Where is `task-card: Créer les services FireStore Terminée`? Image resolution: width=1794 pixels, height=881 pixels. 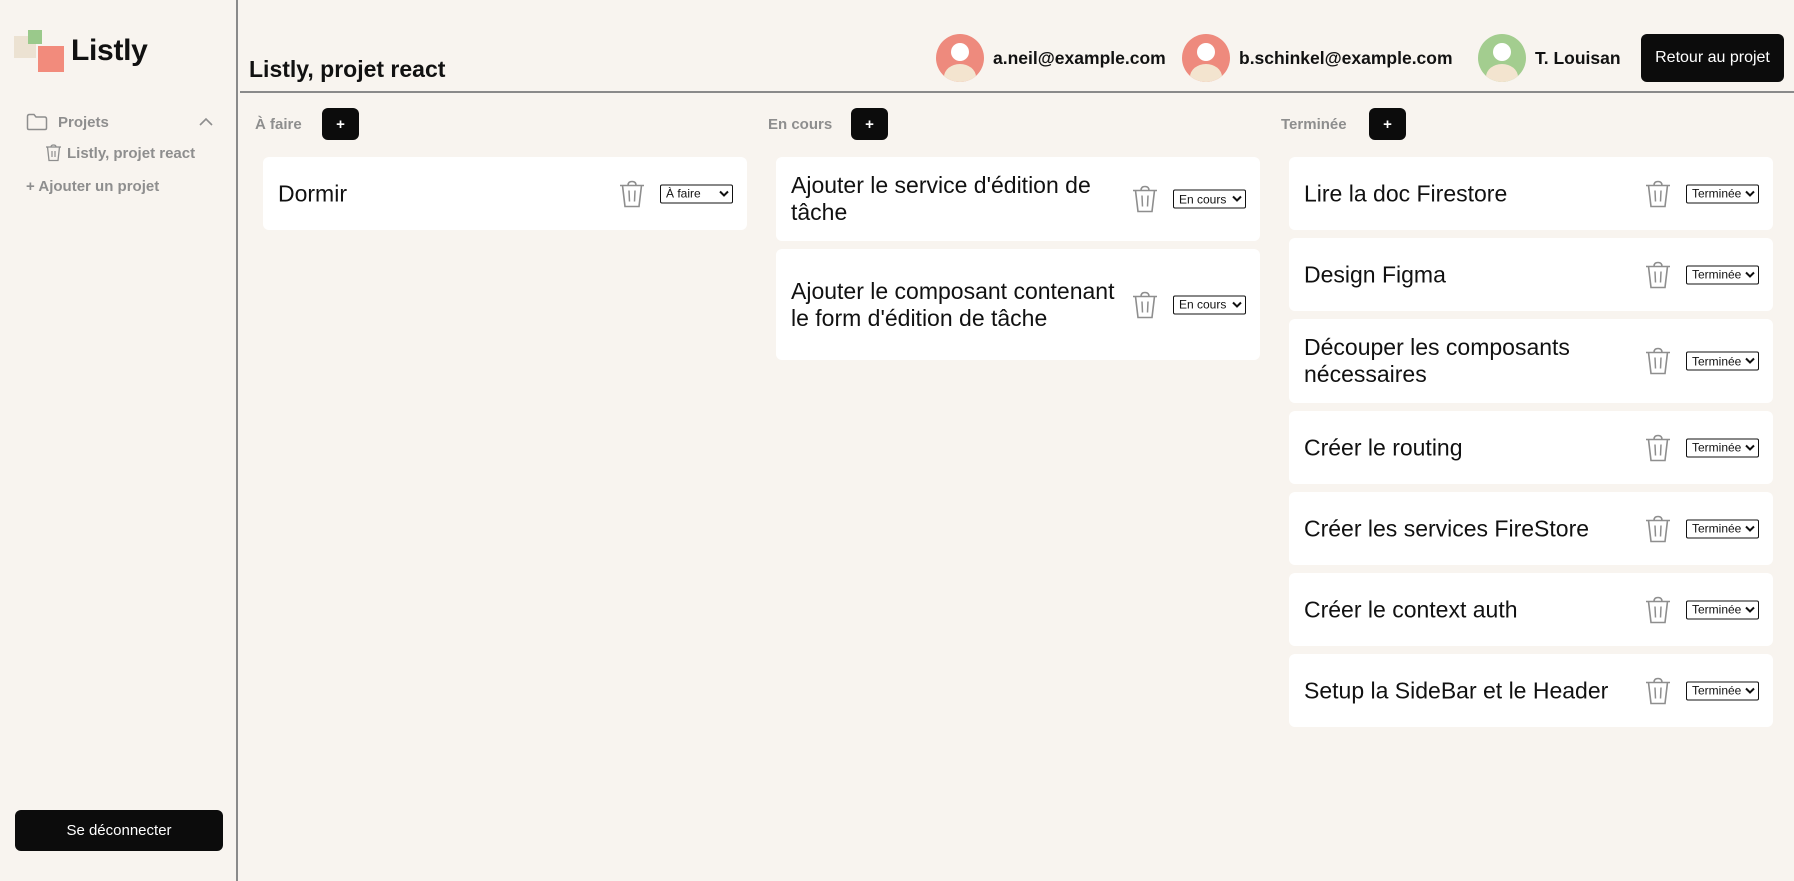 task-card: Créer les services FireStore Terminée is located at coordinates (1531, 528).